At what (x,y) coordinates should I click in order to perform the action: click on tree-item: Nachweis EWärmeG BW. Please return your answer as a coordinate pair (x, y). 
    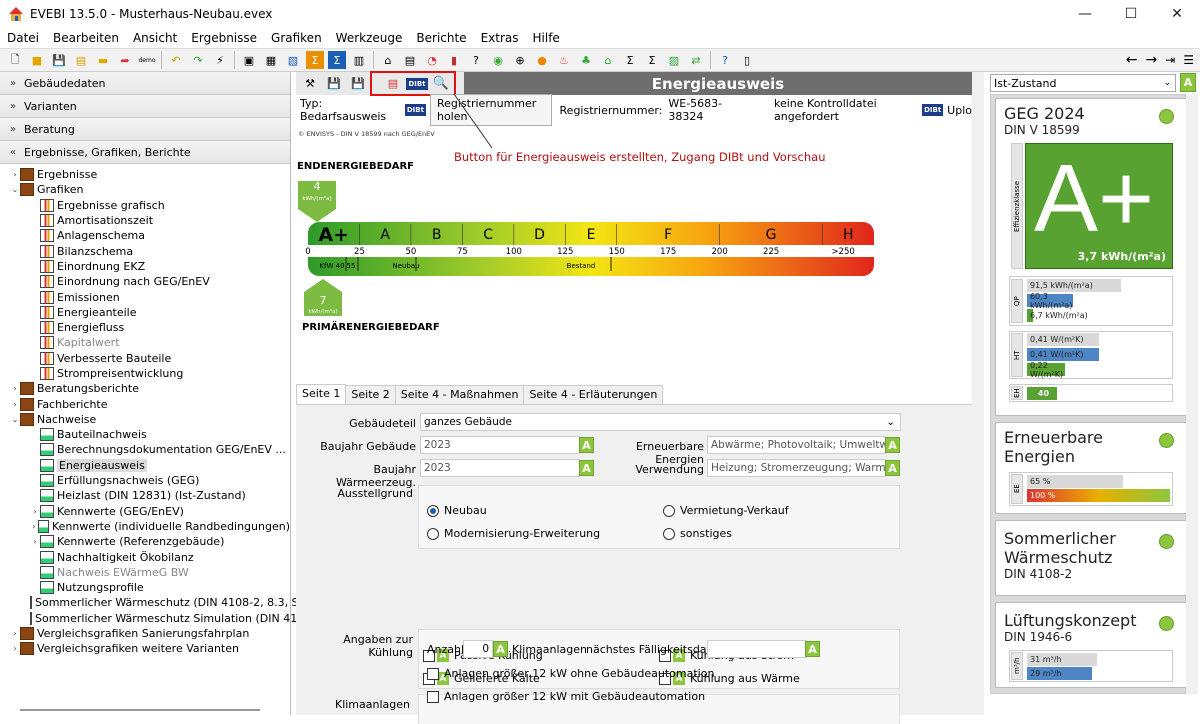
    Looking at the image, I should click on (145, 572).